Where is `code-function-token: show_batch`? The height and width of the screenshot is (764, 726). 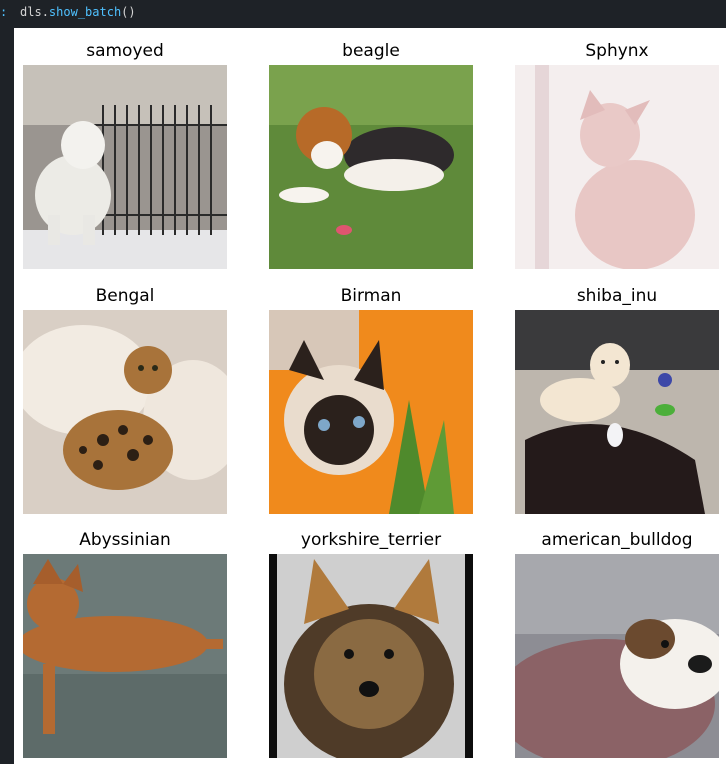 code-function-token: show_batch is located at coordinates (85, 12).